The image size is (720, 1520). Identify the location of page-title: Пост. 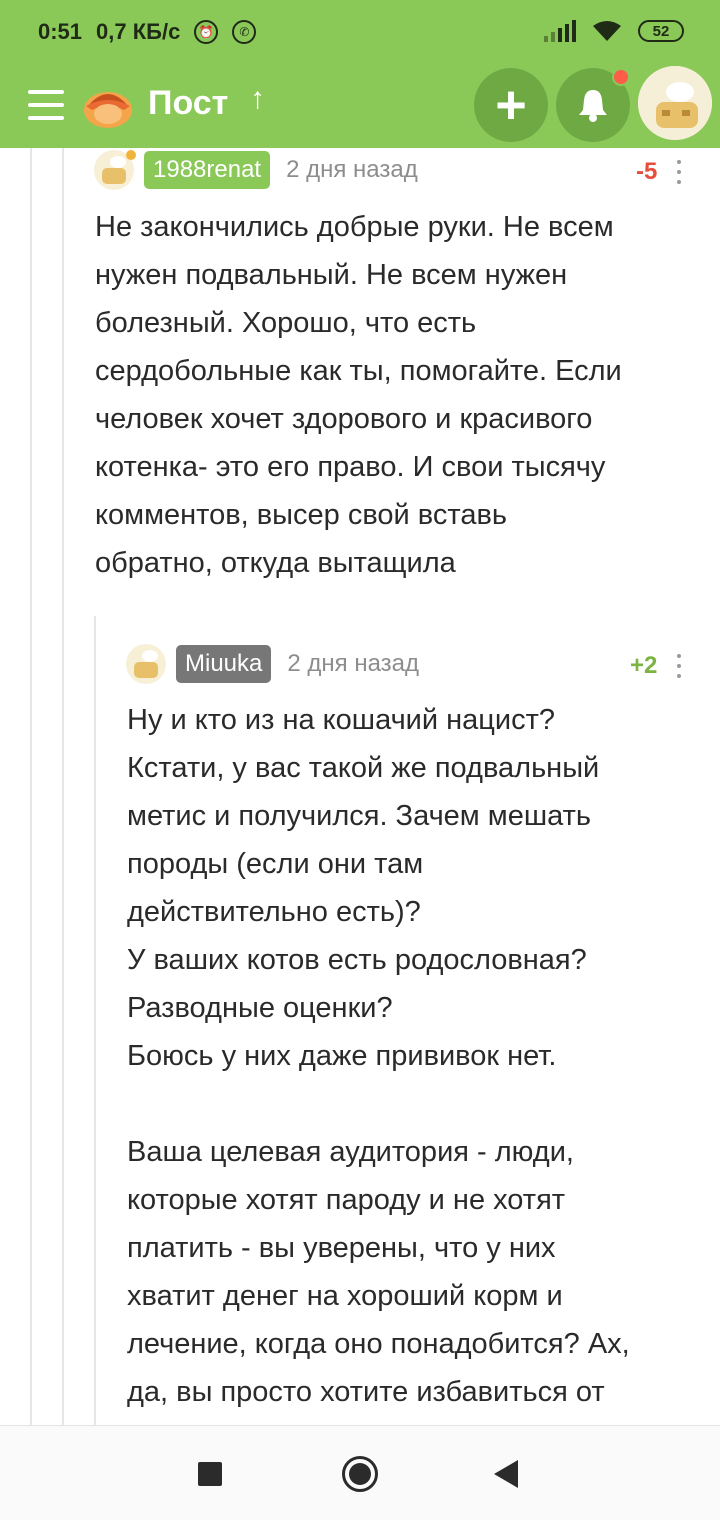
(188, 103).